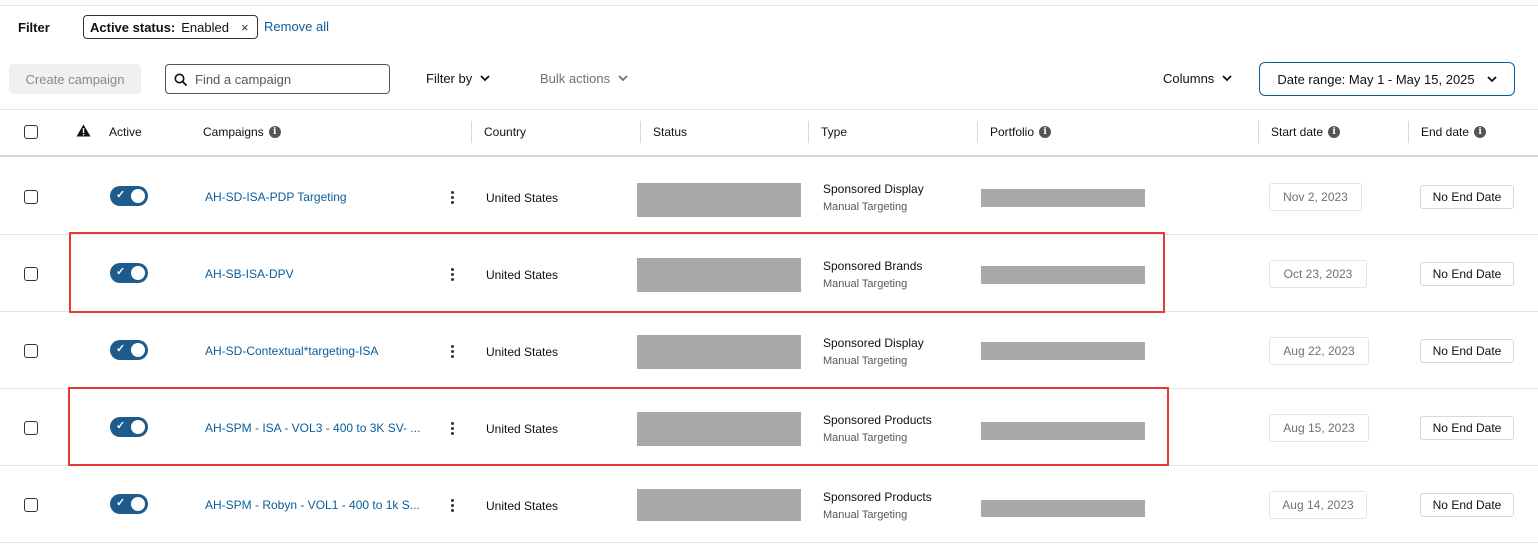 The width and height of the screenshot is (1538, 546). I want to click on start-date-field: Oct 23, 2023, so click(1318, 274).